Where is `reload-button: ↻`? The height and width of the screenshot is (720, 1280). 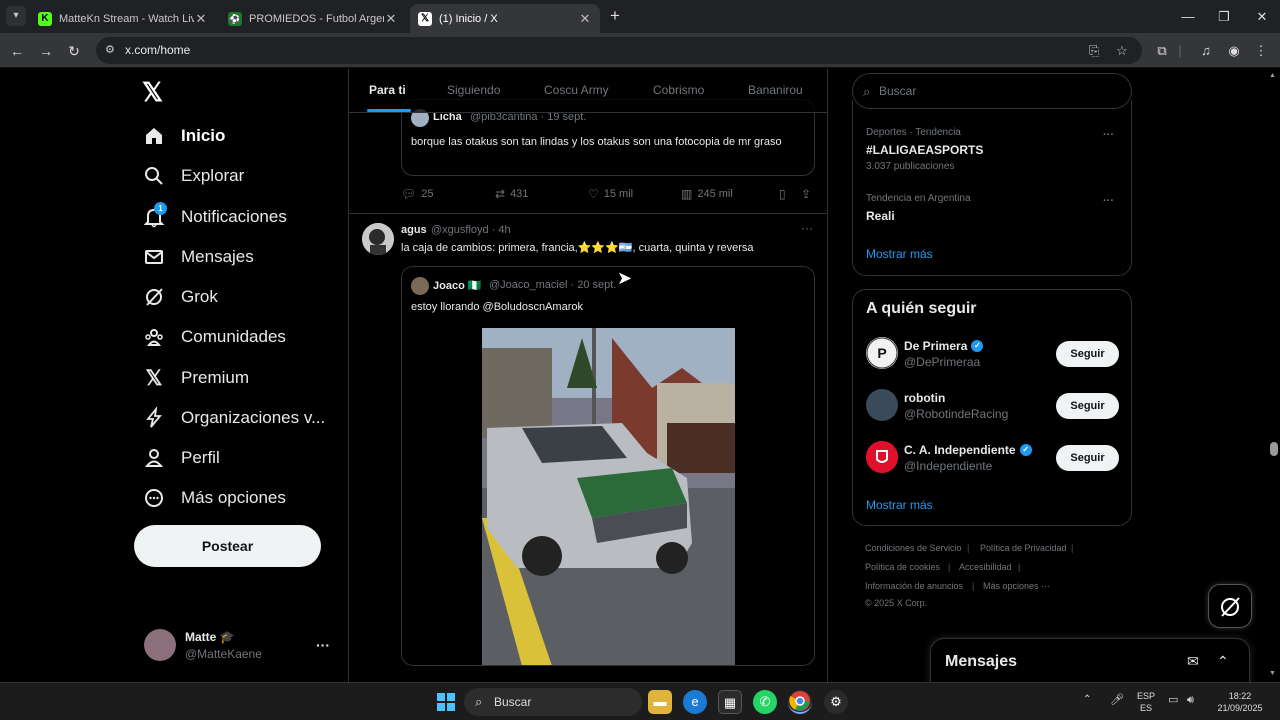 reload-button: ↻ is located at coordinates (74, 51).